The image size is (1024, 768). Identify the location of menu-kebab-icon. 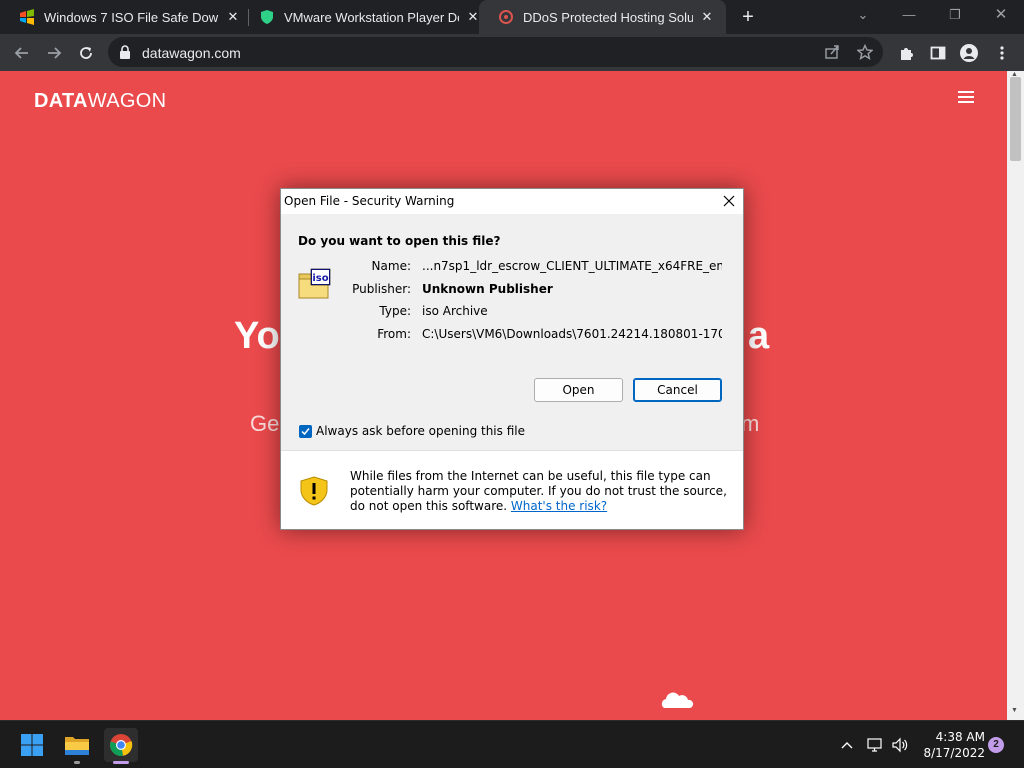
(1002, 53).